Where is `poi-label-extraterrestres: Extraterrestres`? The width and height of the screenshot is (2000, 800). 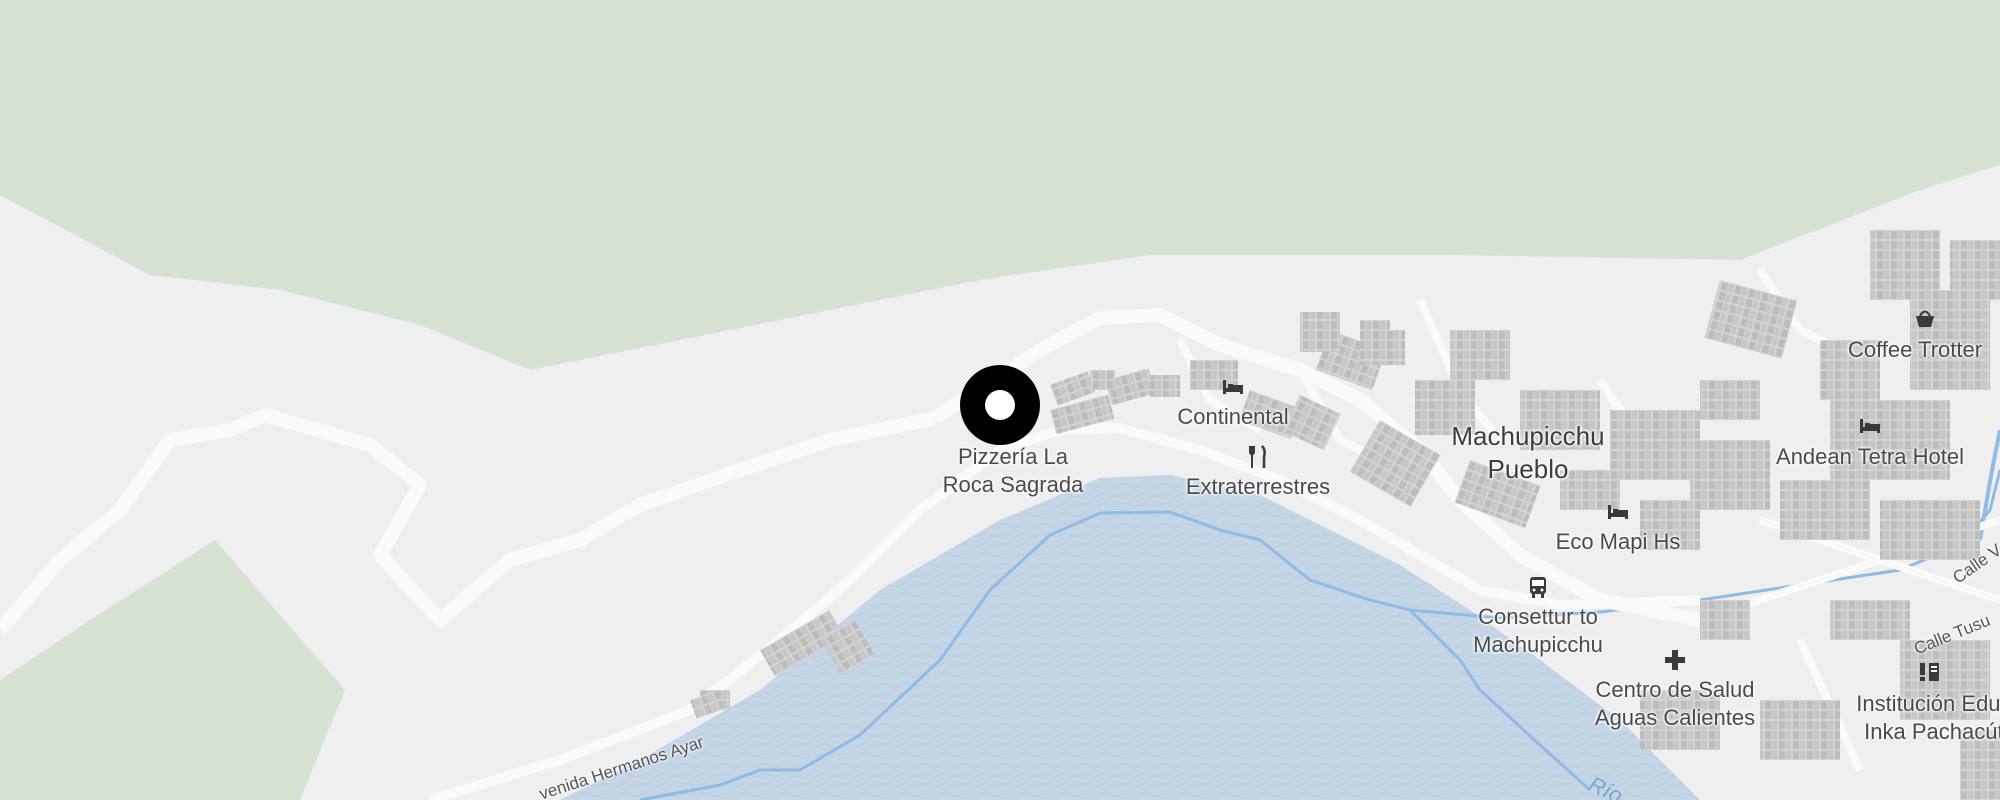
poi-label-extraterrestres: Extraterrestres is located at coordinates (1258, 487).